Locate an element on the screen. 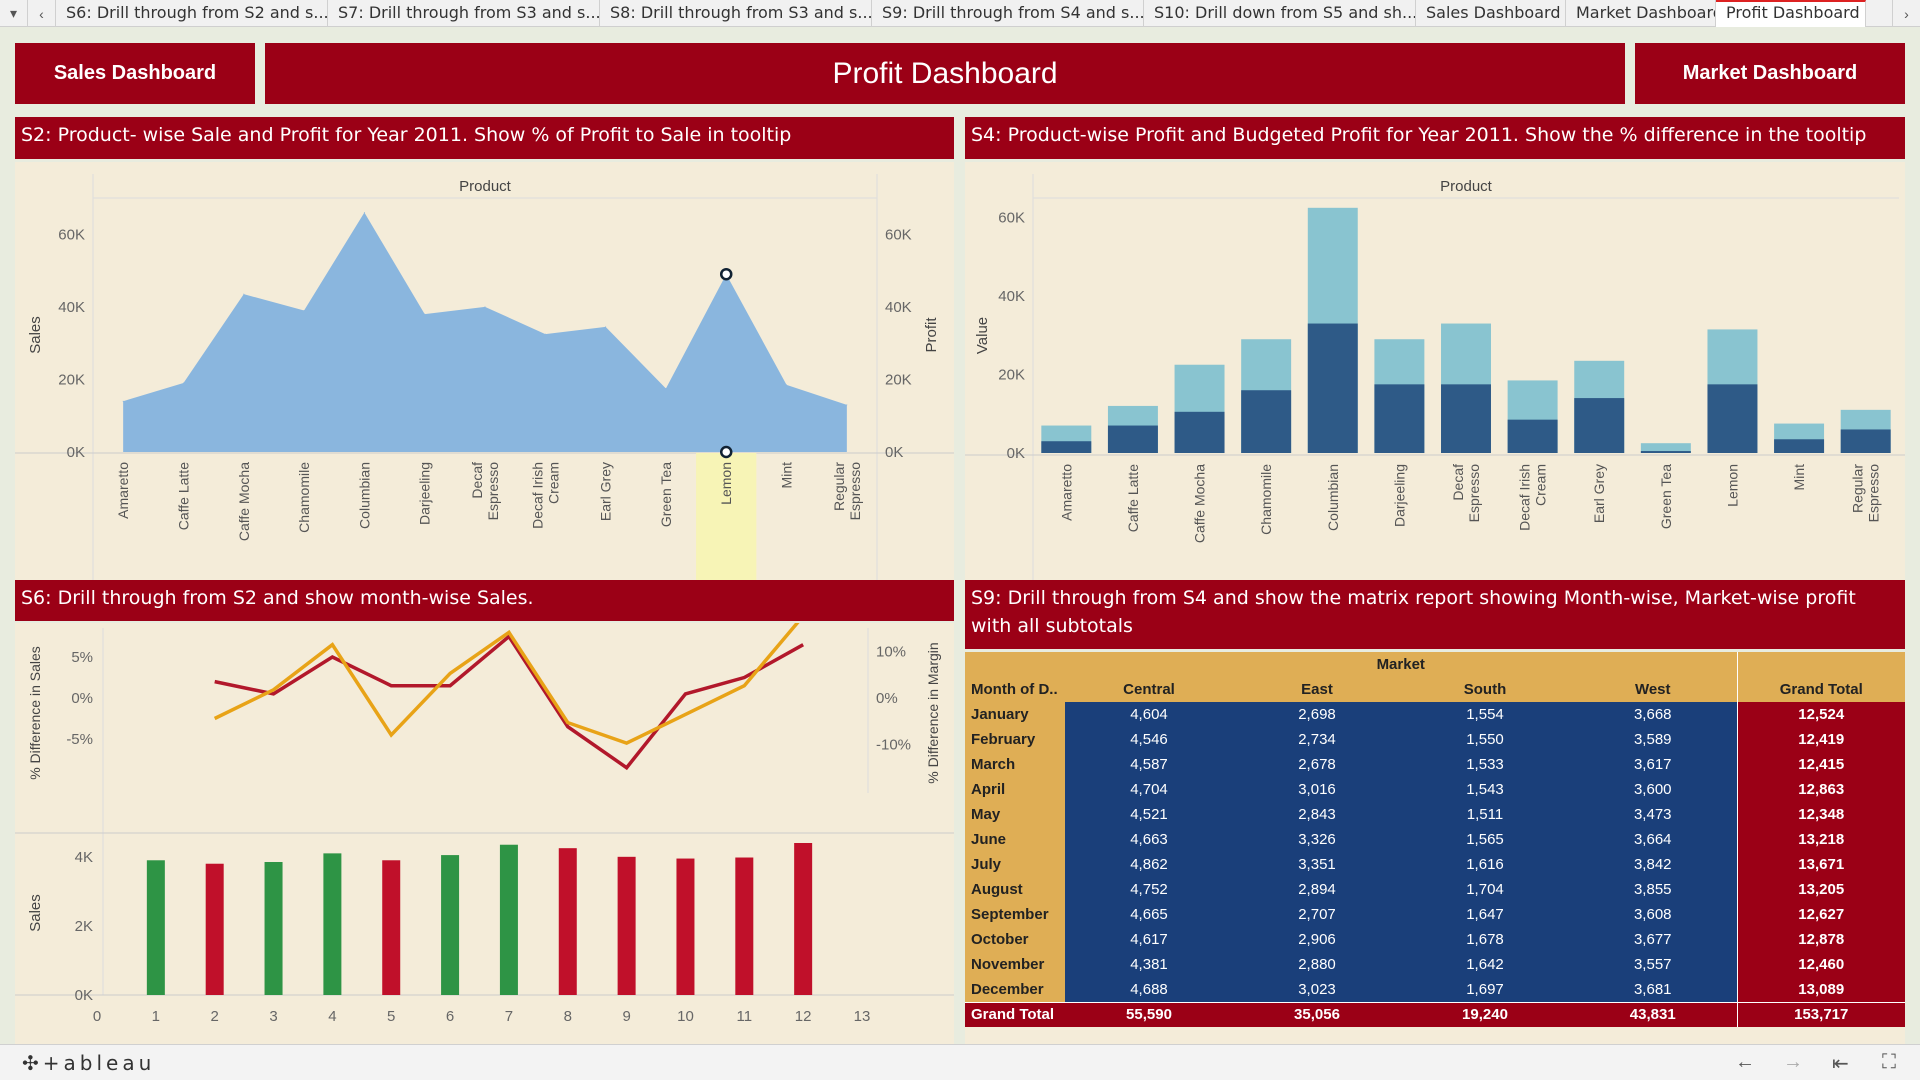  row-total-cell: 12,348 is located at coordinates (1820, 814).